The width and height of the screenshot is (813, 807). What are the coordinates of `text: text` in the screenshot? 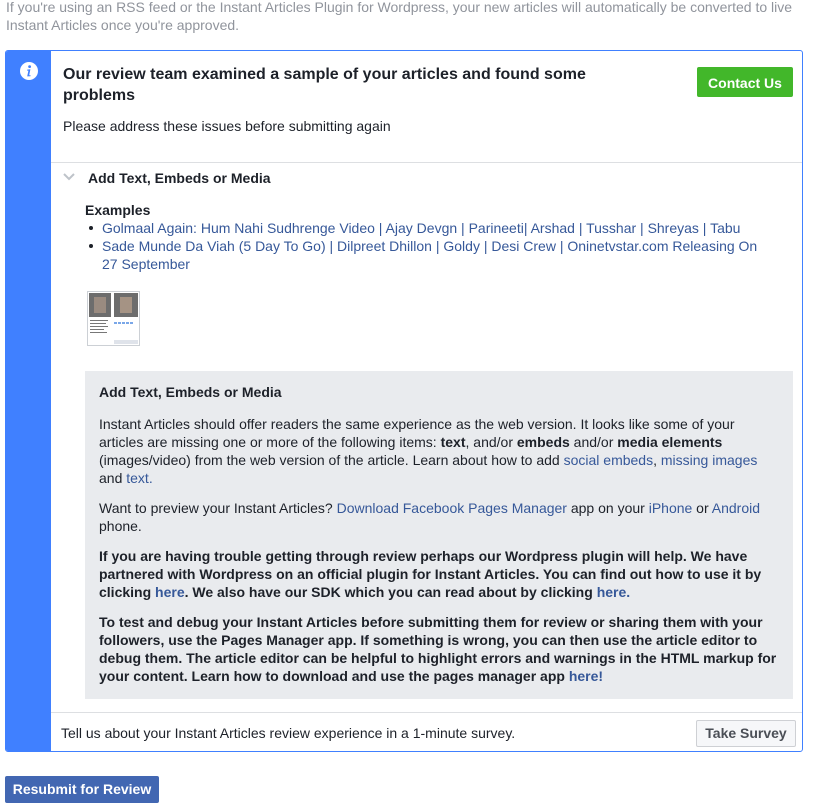 It's located at (453, 442).